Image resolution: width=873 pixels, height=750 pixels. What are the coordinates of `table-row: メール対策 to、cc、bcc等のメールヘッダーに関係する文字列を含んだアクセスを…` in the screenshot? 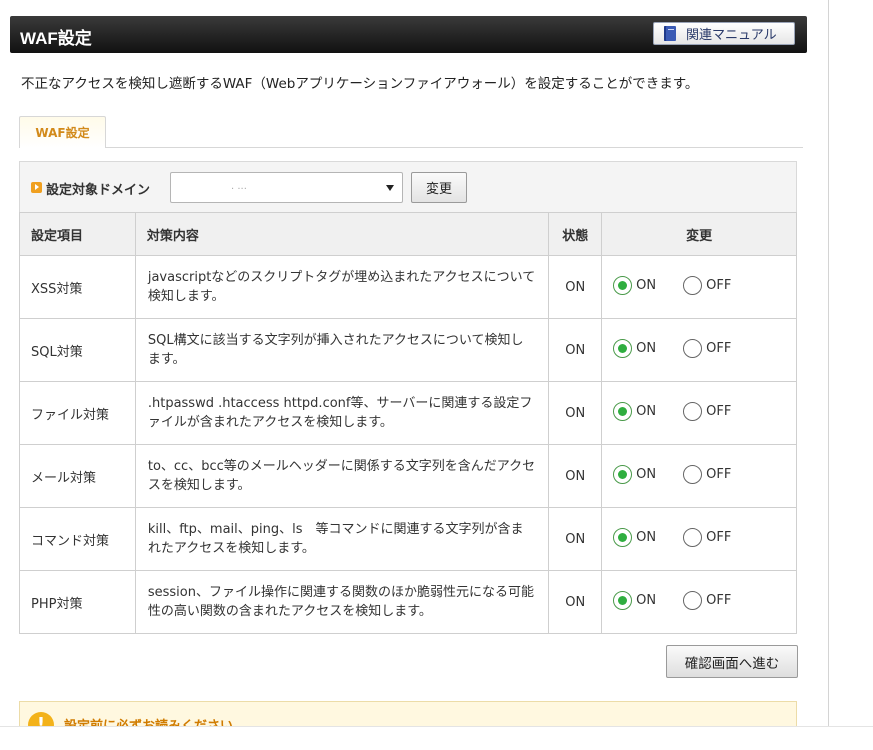 It's located at (408, 476).